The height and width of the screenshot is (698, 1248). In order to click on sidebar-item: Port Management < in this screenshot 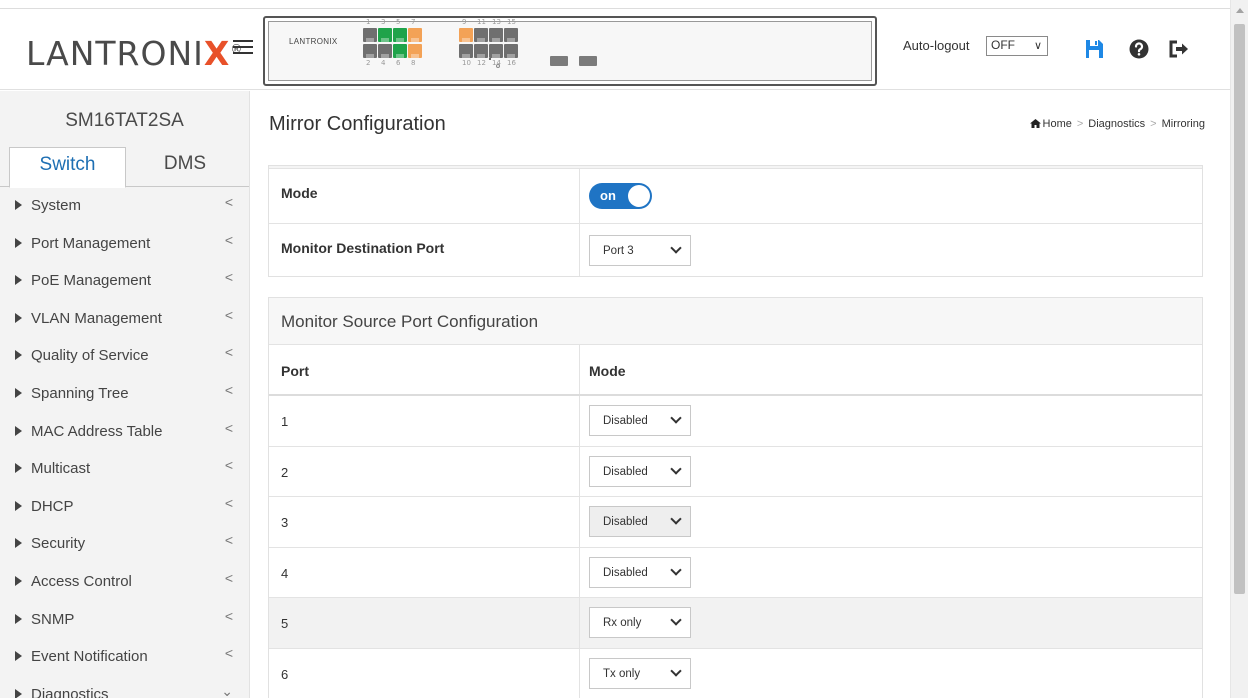, I will do `click(124, 244)`.